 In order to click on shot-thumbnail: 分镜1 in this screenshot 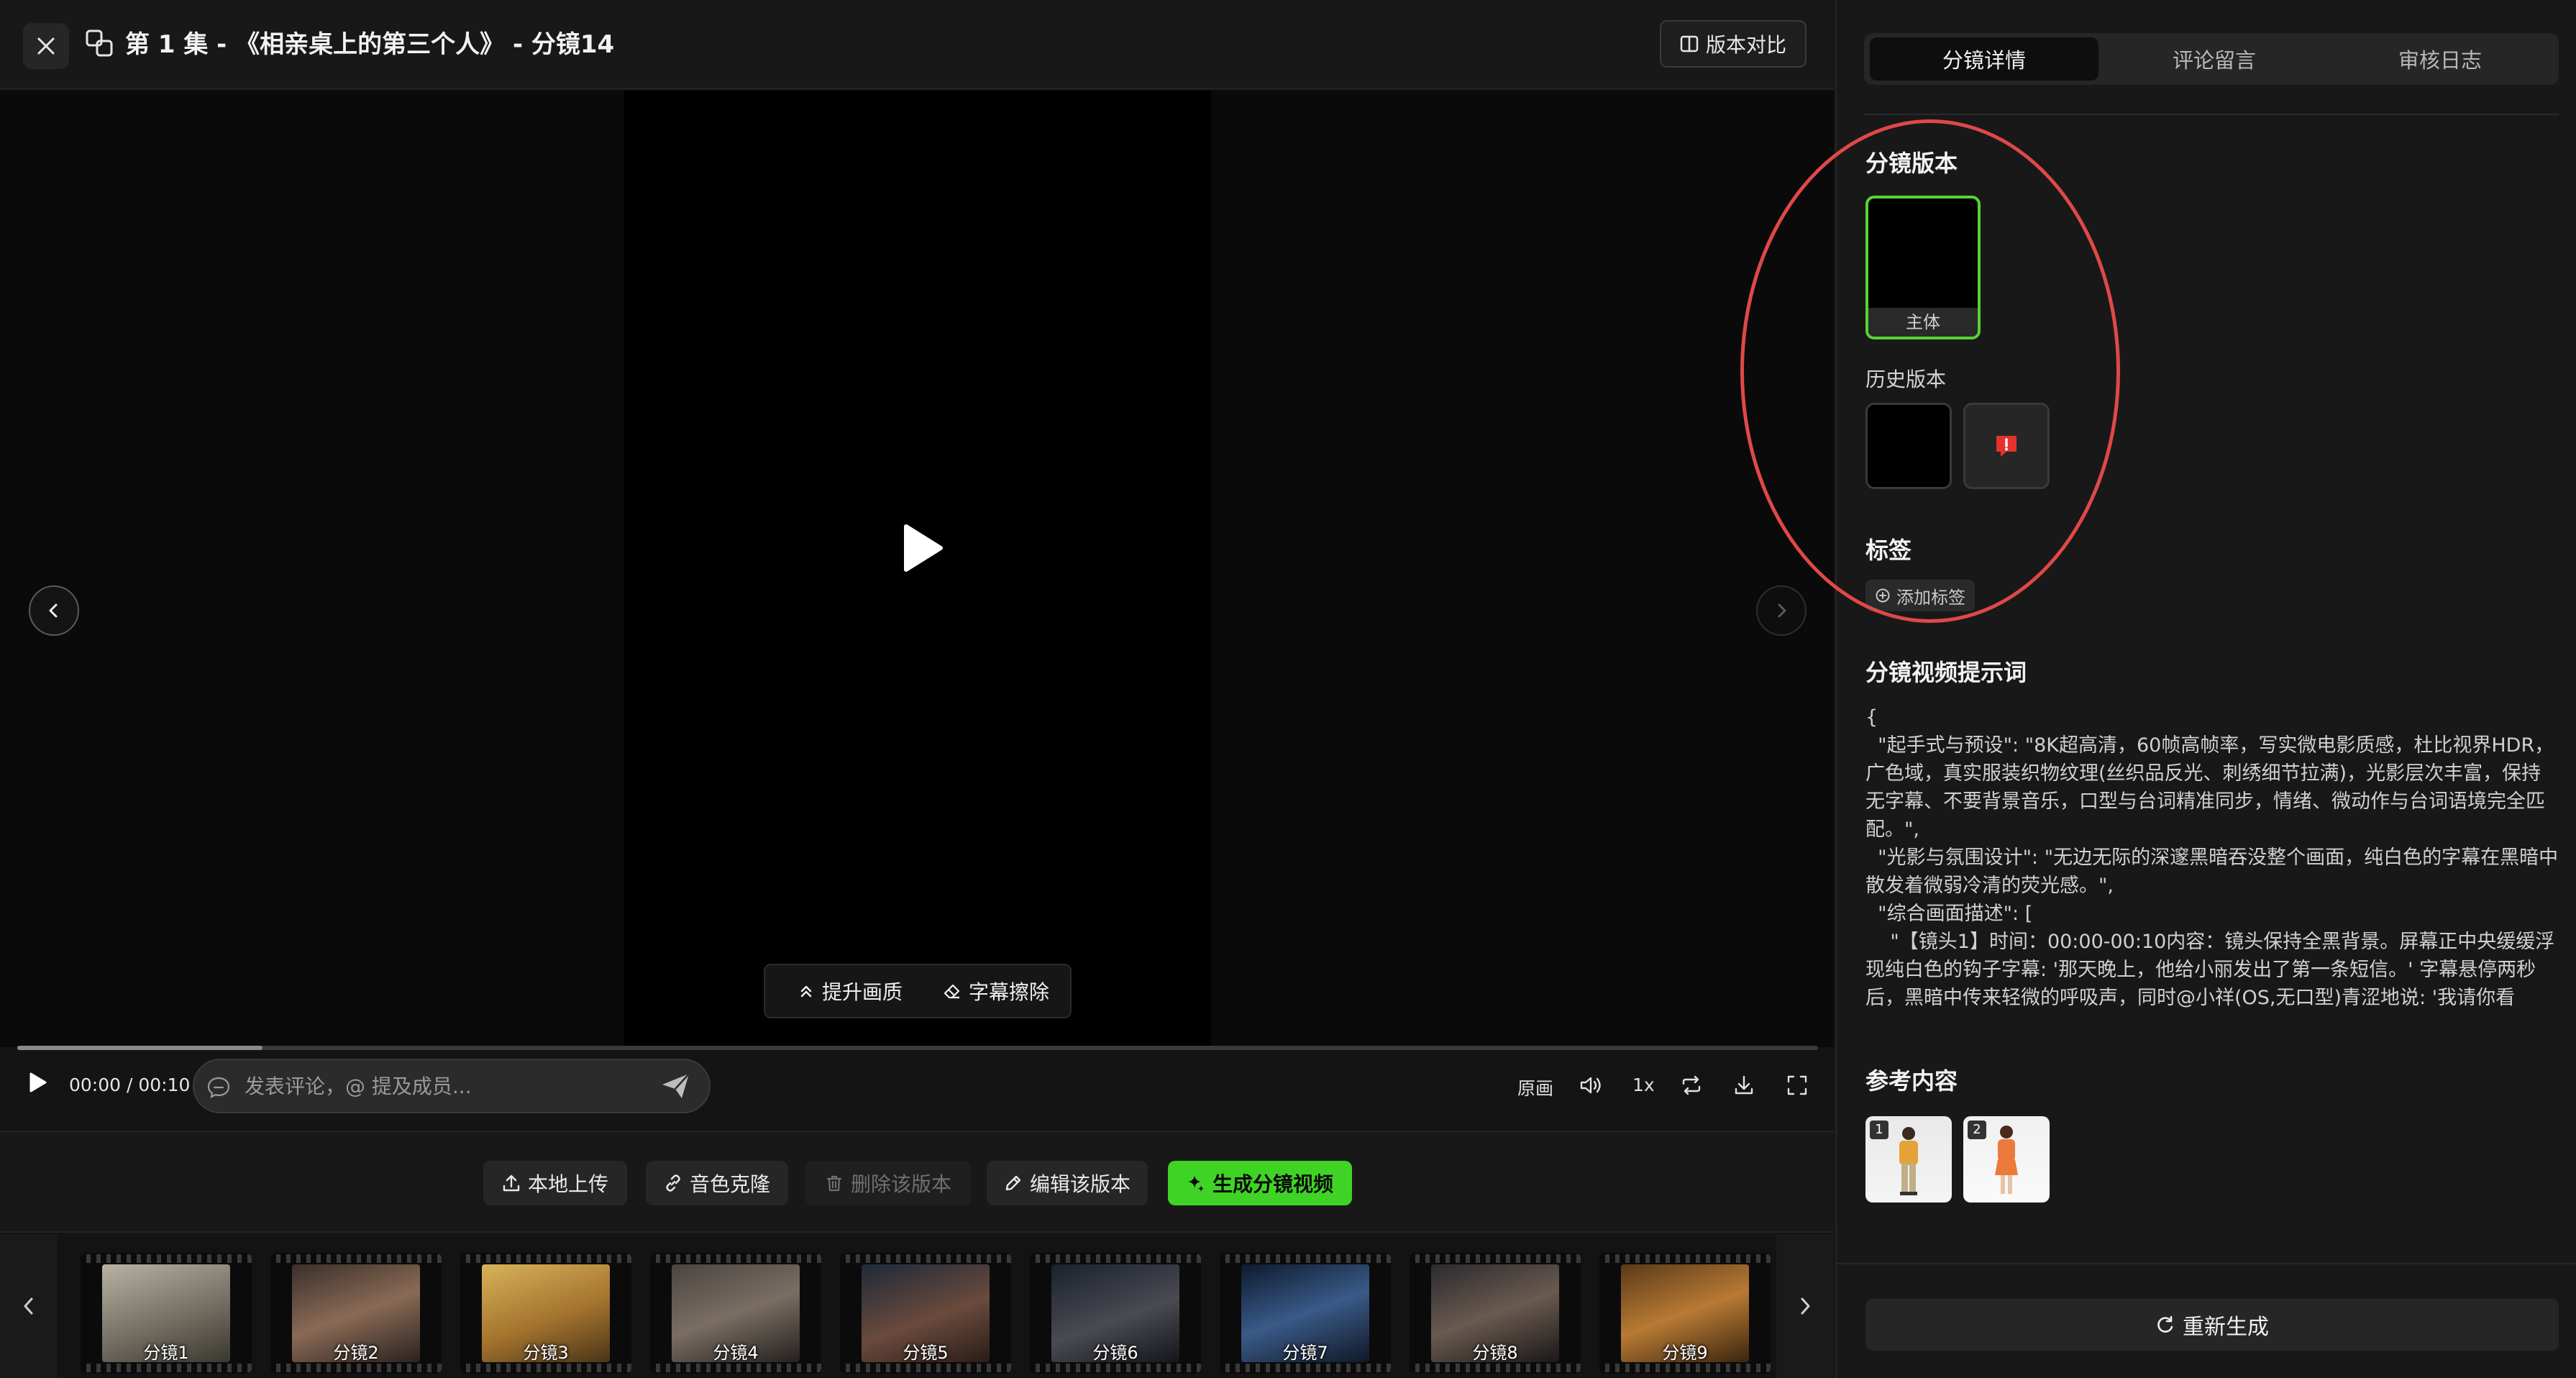, I will do `click(166, 1313)`.